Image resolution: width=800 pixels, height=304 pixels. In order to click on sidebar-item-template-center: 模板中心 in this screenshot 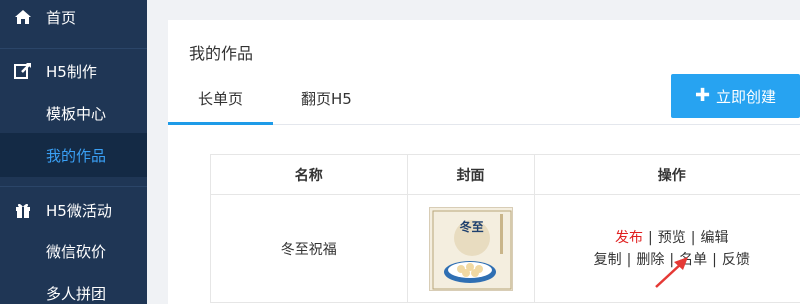, I will do `click(73, 113)`.